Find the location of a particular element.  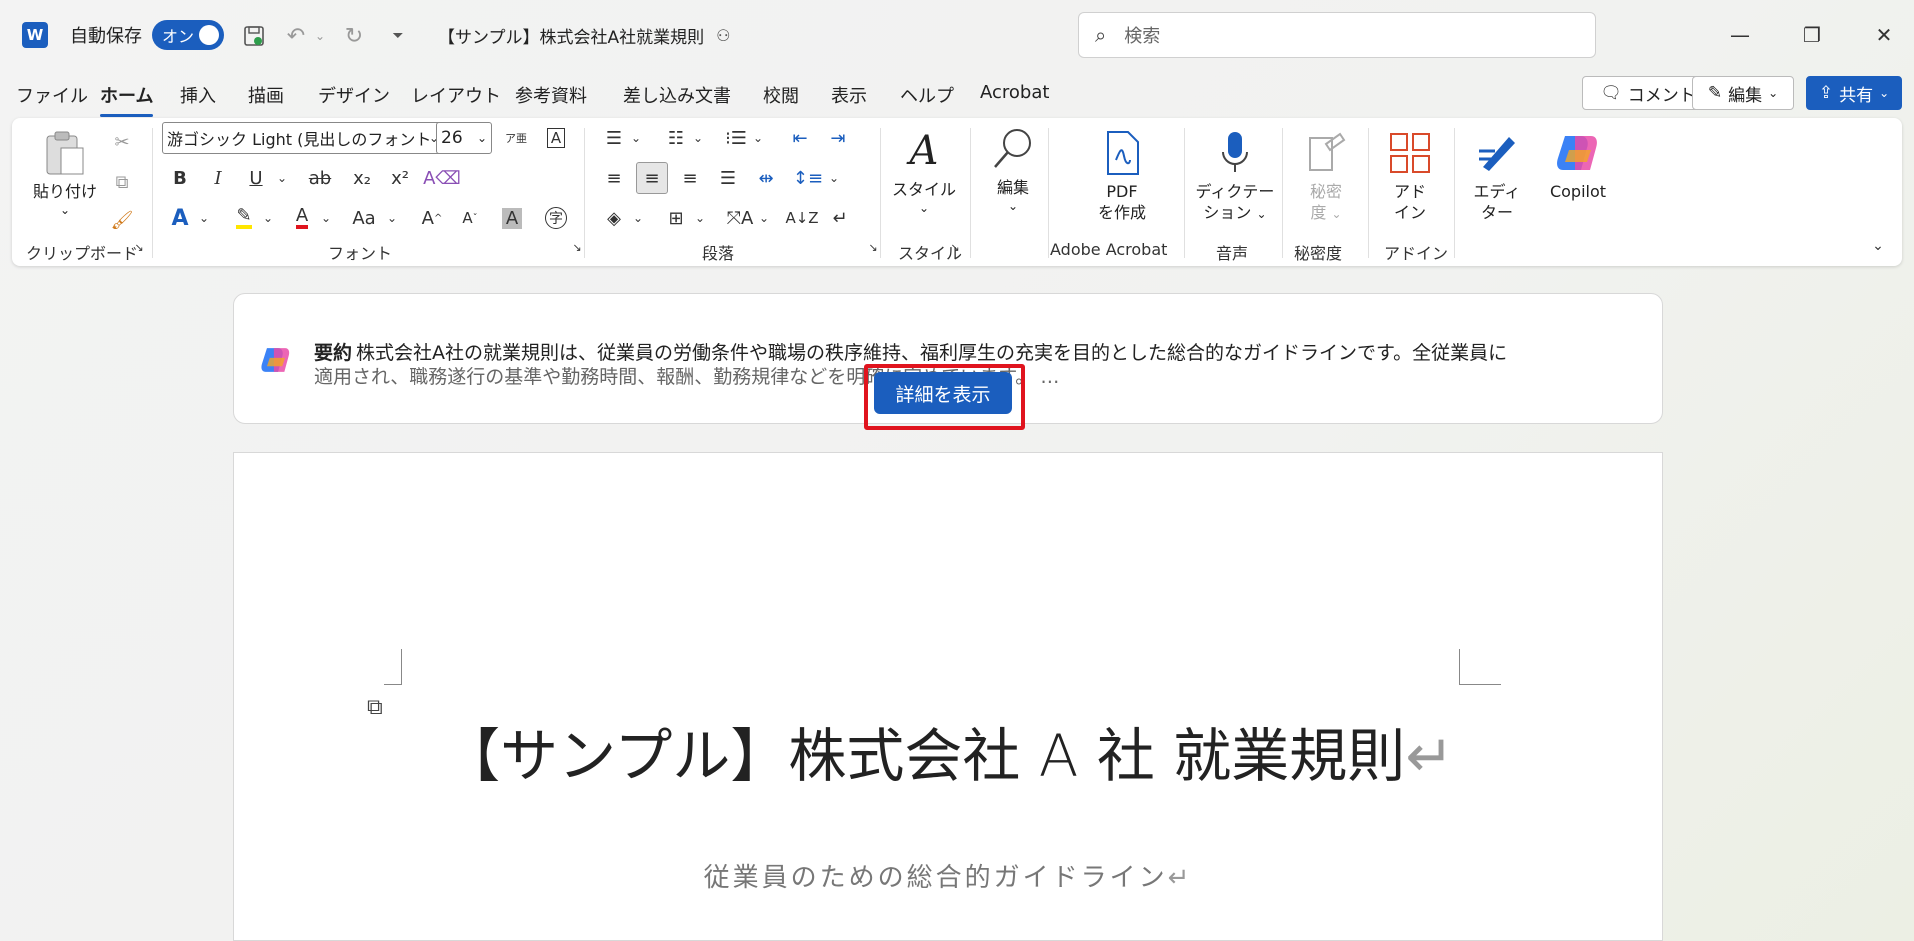

edit-mode-button: ✎ 編集 ⌄ is located at coordinates (1743, 93).